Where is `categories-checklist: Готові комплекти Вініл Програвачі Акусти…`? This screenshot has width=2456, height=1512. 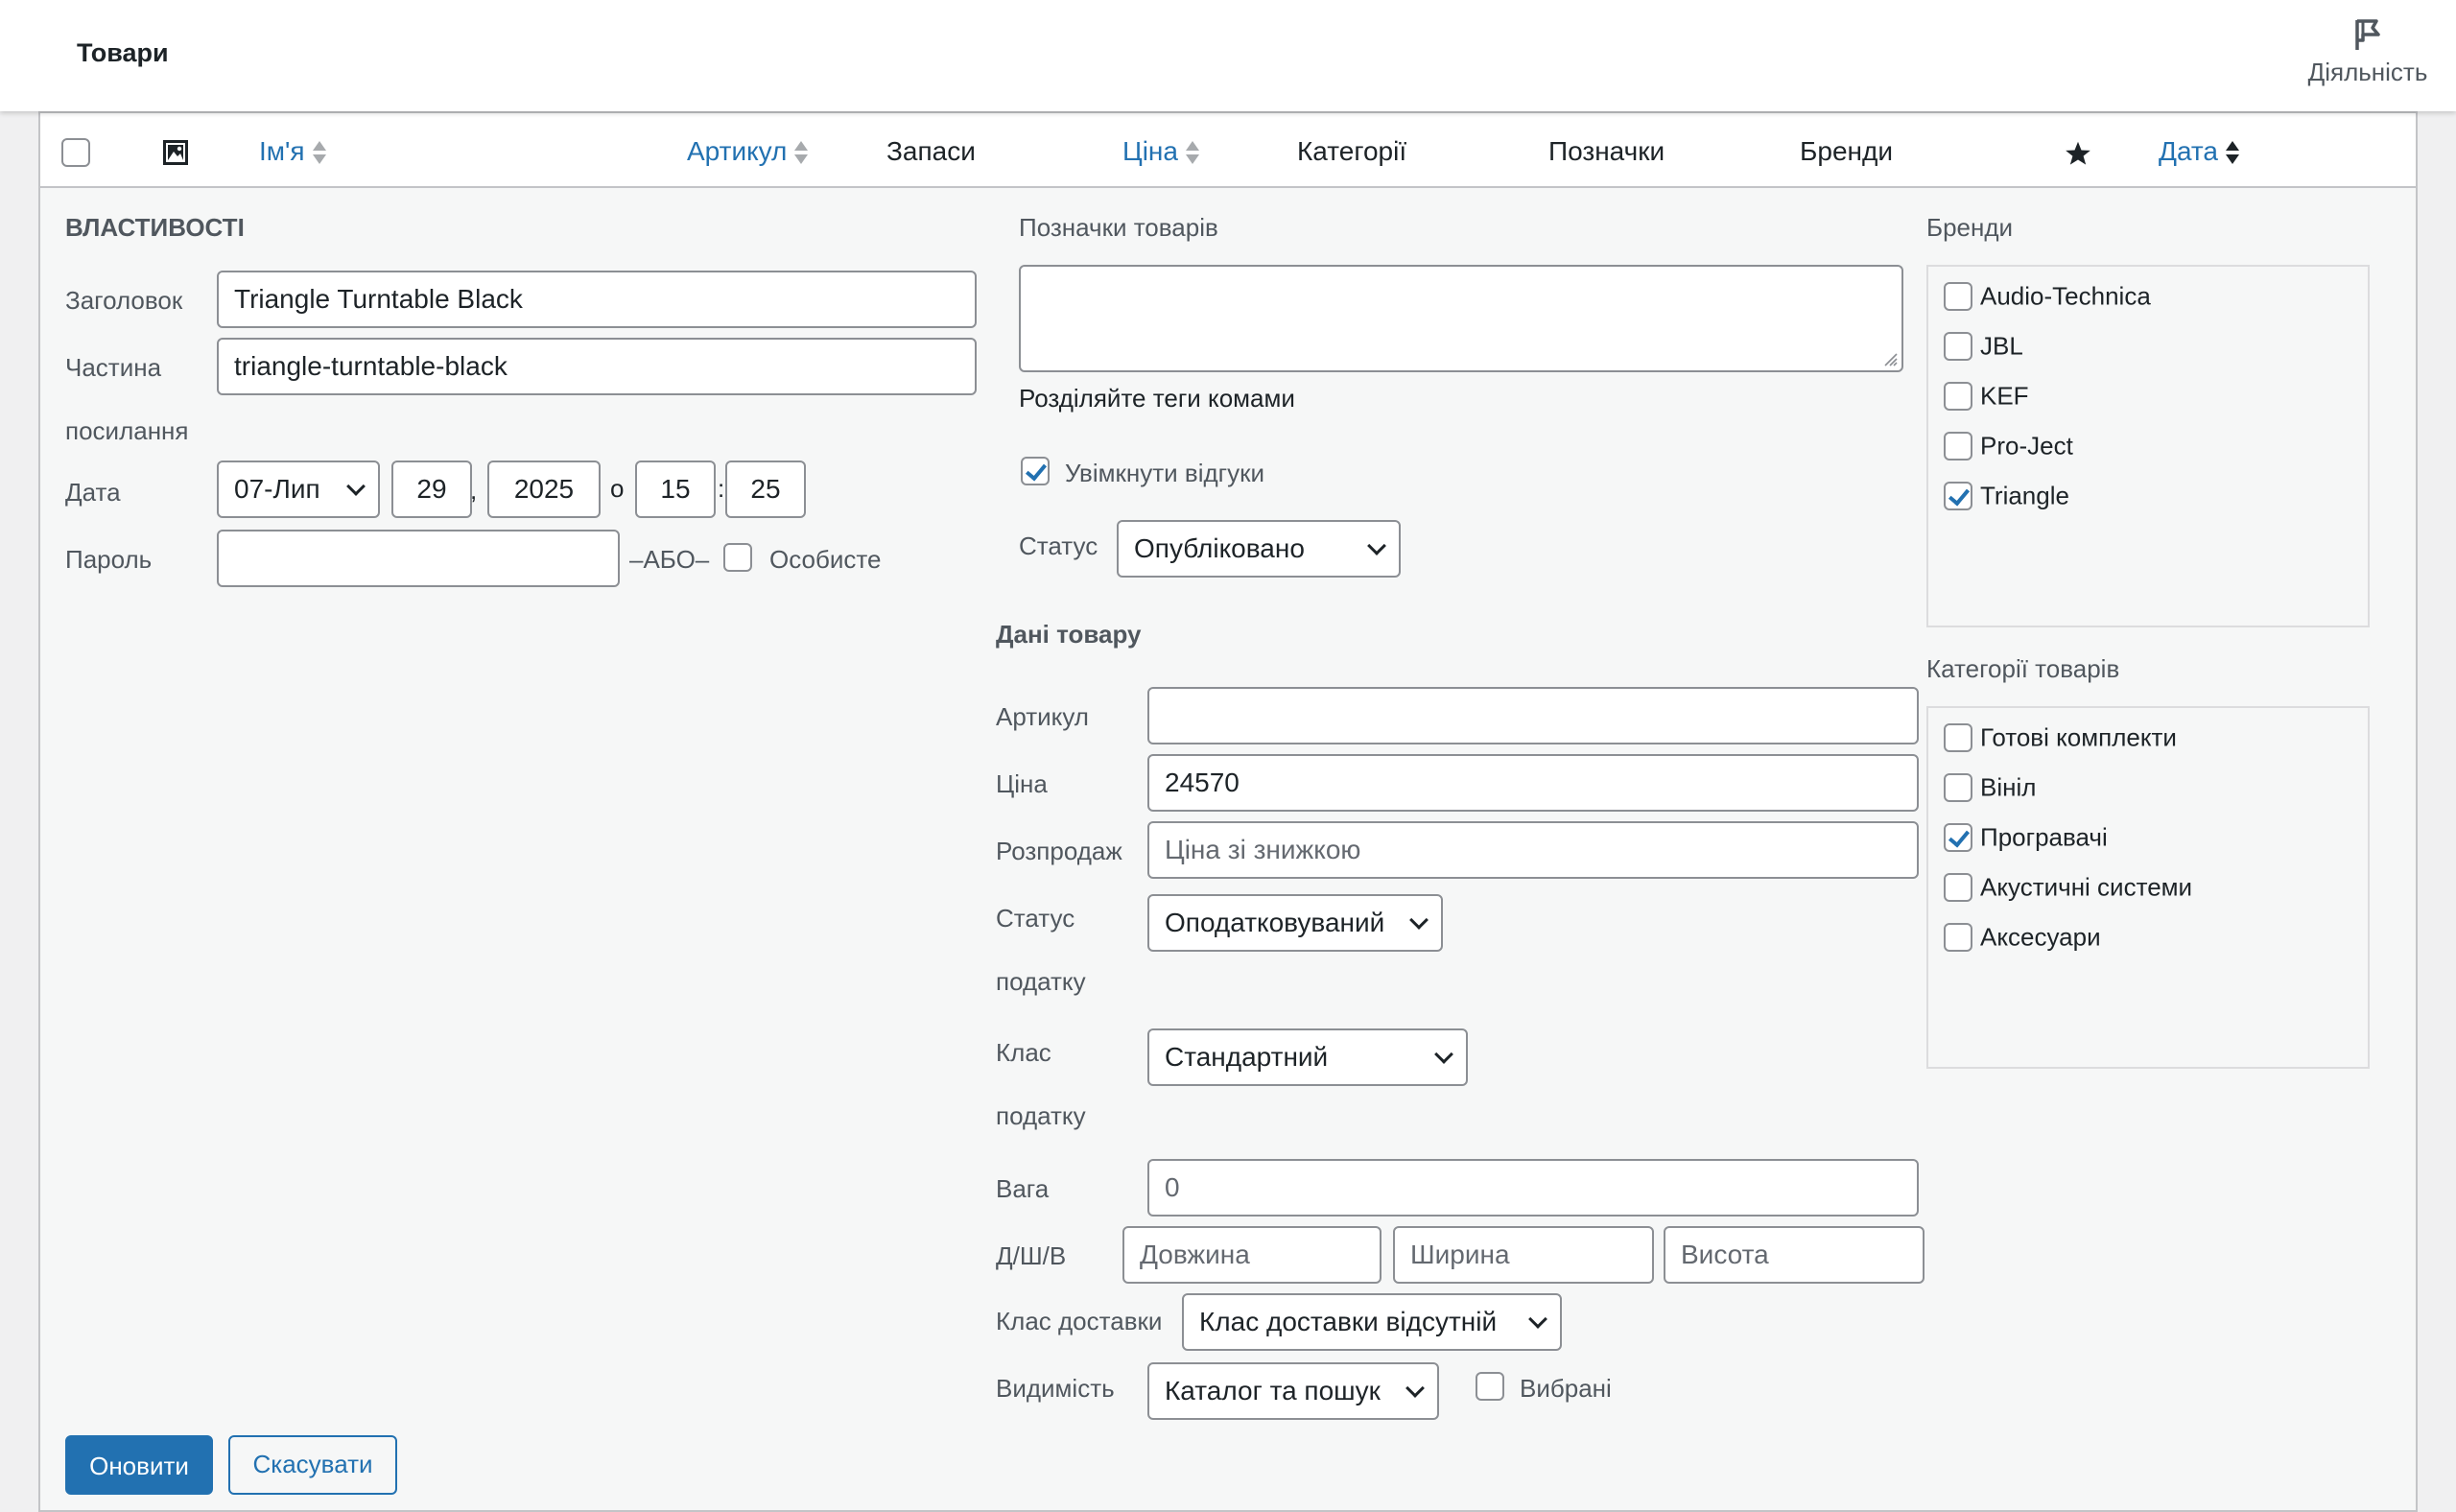 categories-checklist: Готові комплекти Вініл Програвачі Акусти… is located at coordinates (2148, 887).